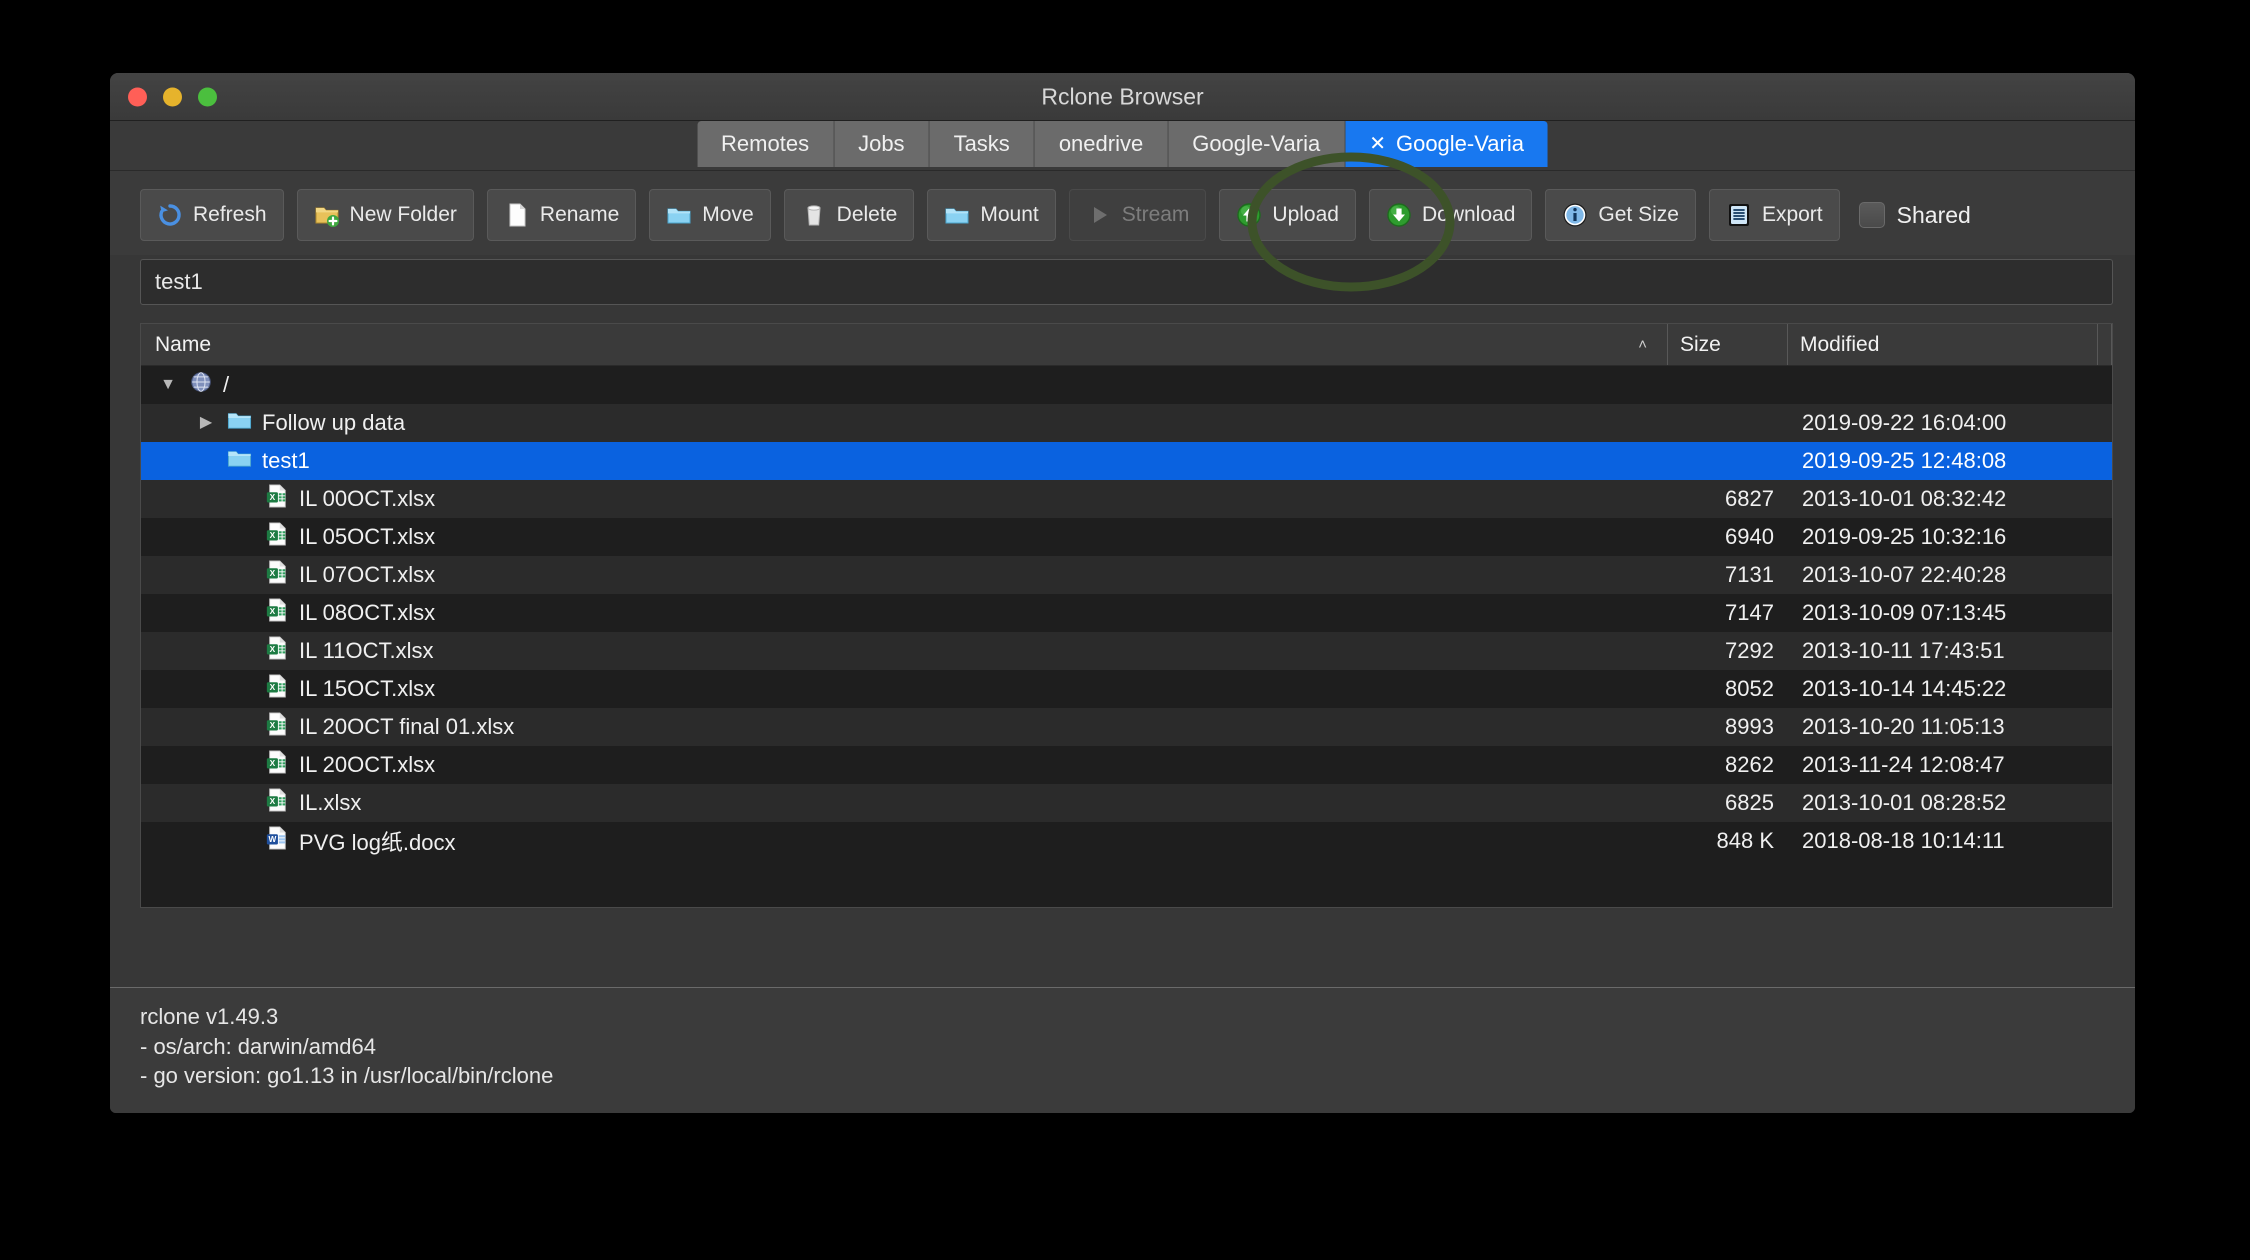 This screenshot has height=1260, width=2250. I want to click on tree-row: test1 2019-09-25 12:48:08, so click(1126, 461).